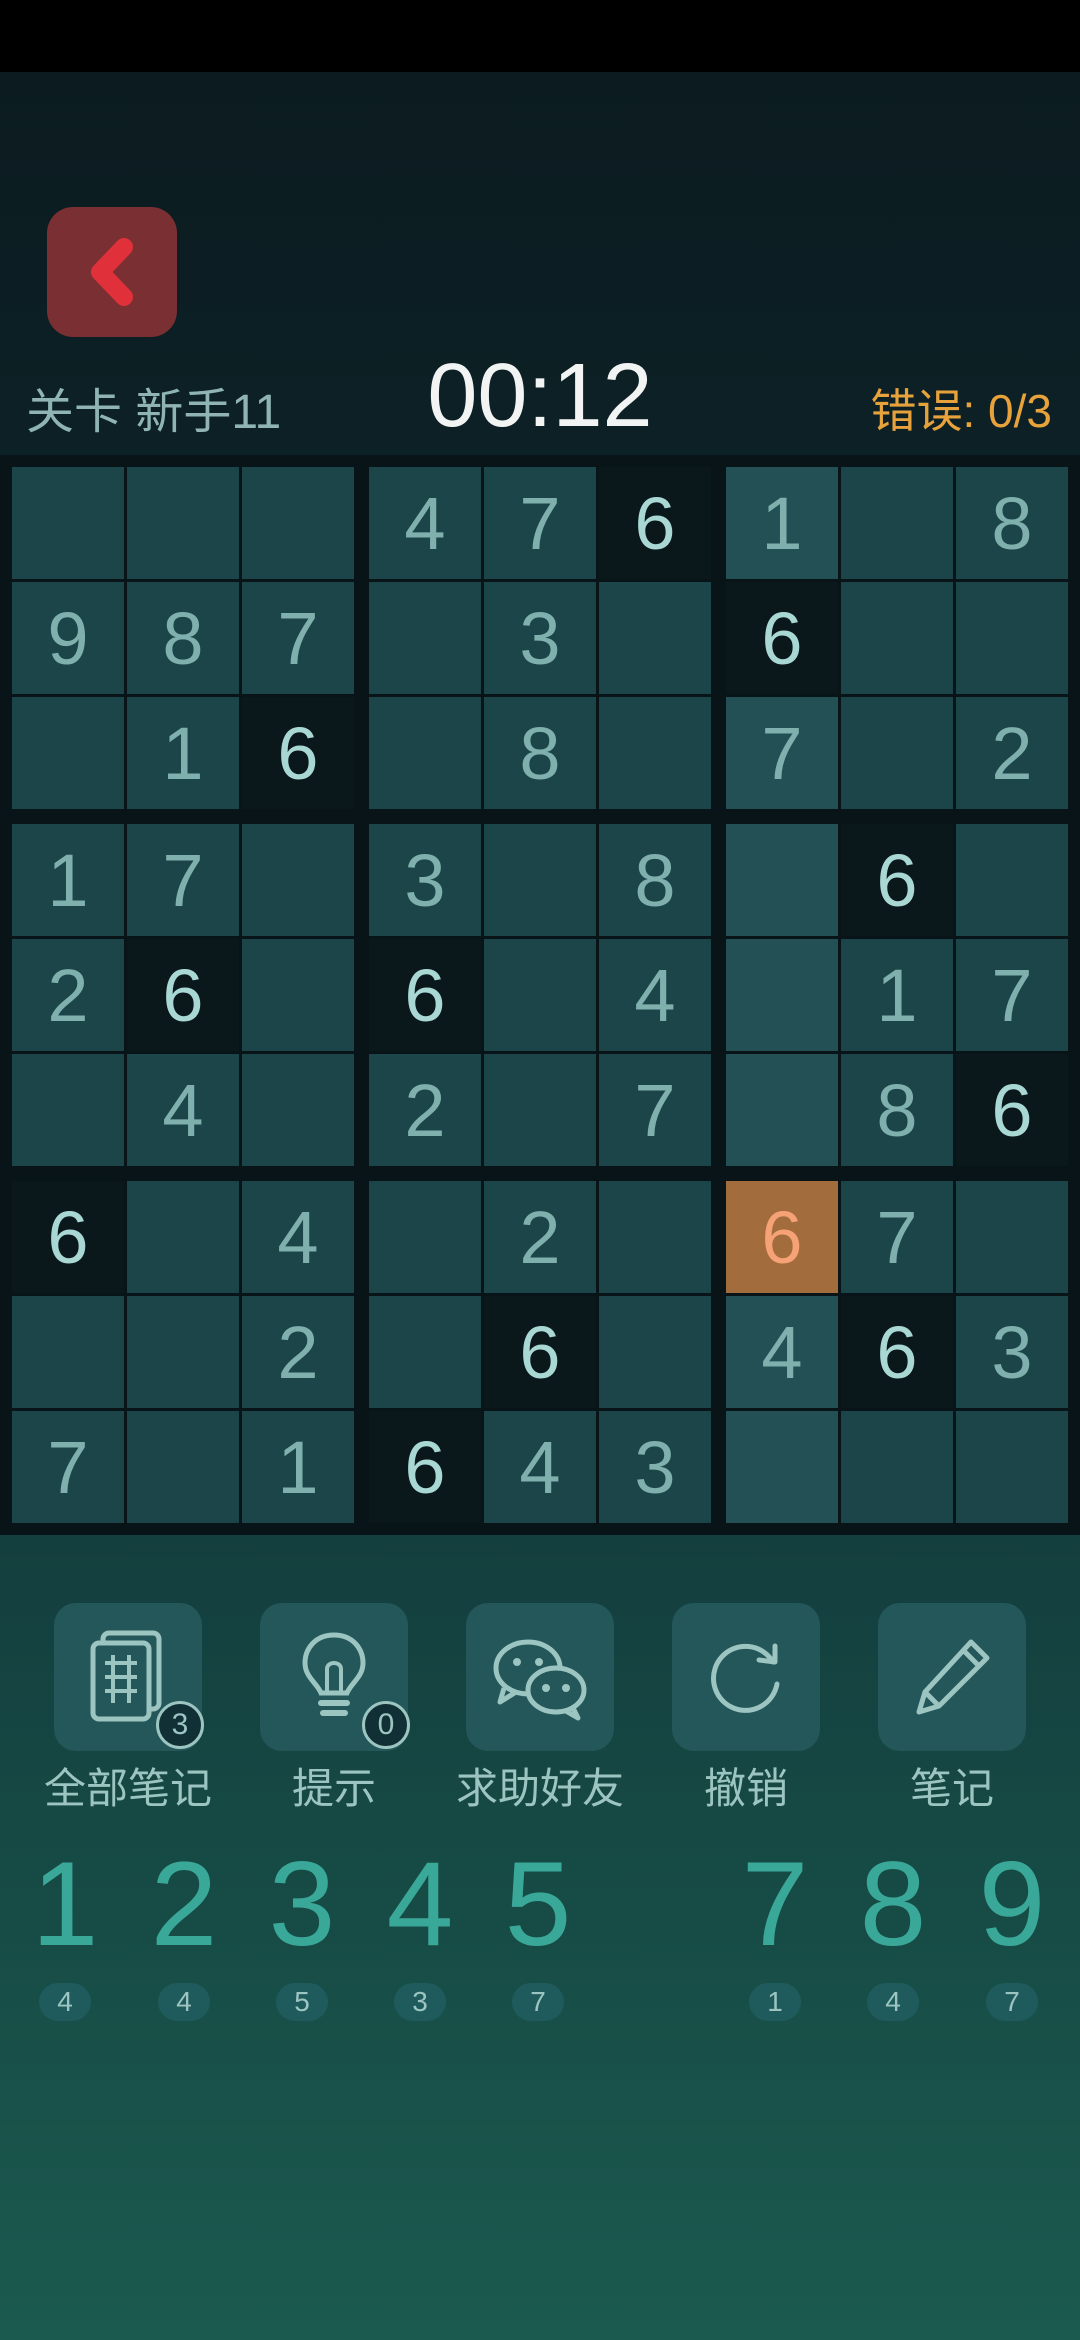  What do you see at coordinates (893, 2002) in the screenshot?
I see `number-remaining-count: 4` at bounding box center [893, 2002].